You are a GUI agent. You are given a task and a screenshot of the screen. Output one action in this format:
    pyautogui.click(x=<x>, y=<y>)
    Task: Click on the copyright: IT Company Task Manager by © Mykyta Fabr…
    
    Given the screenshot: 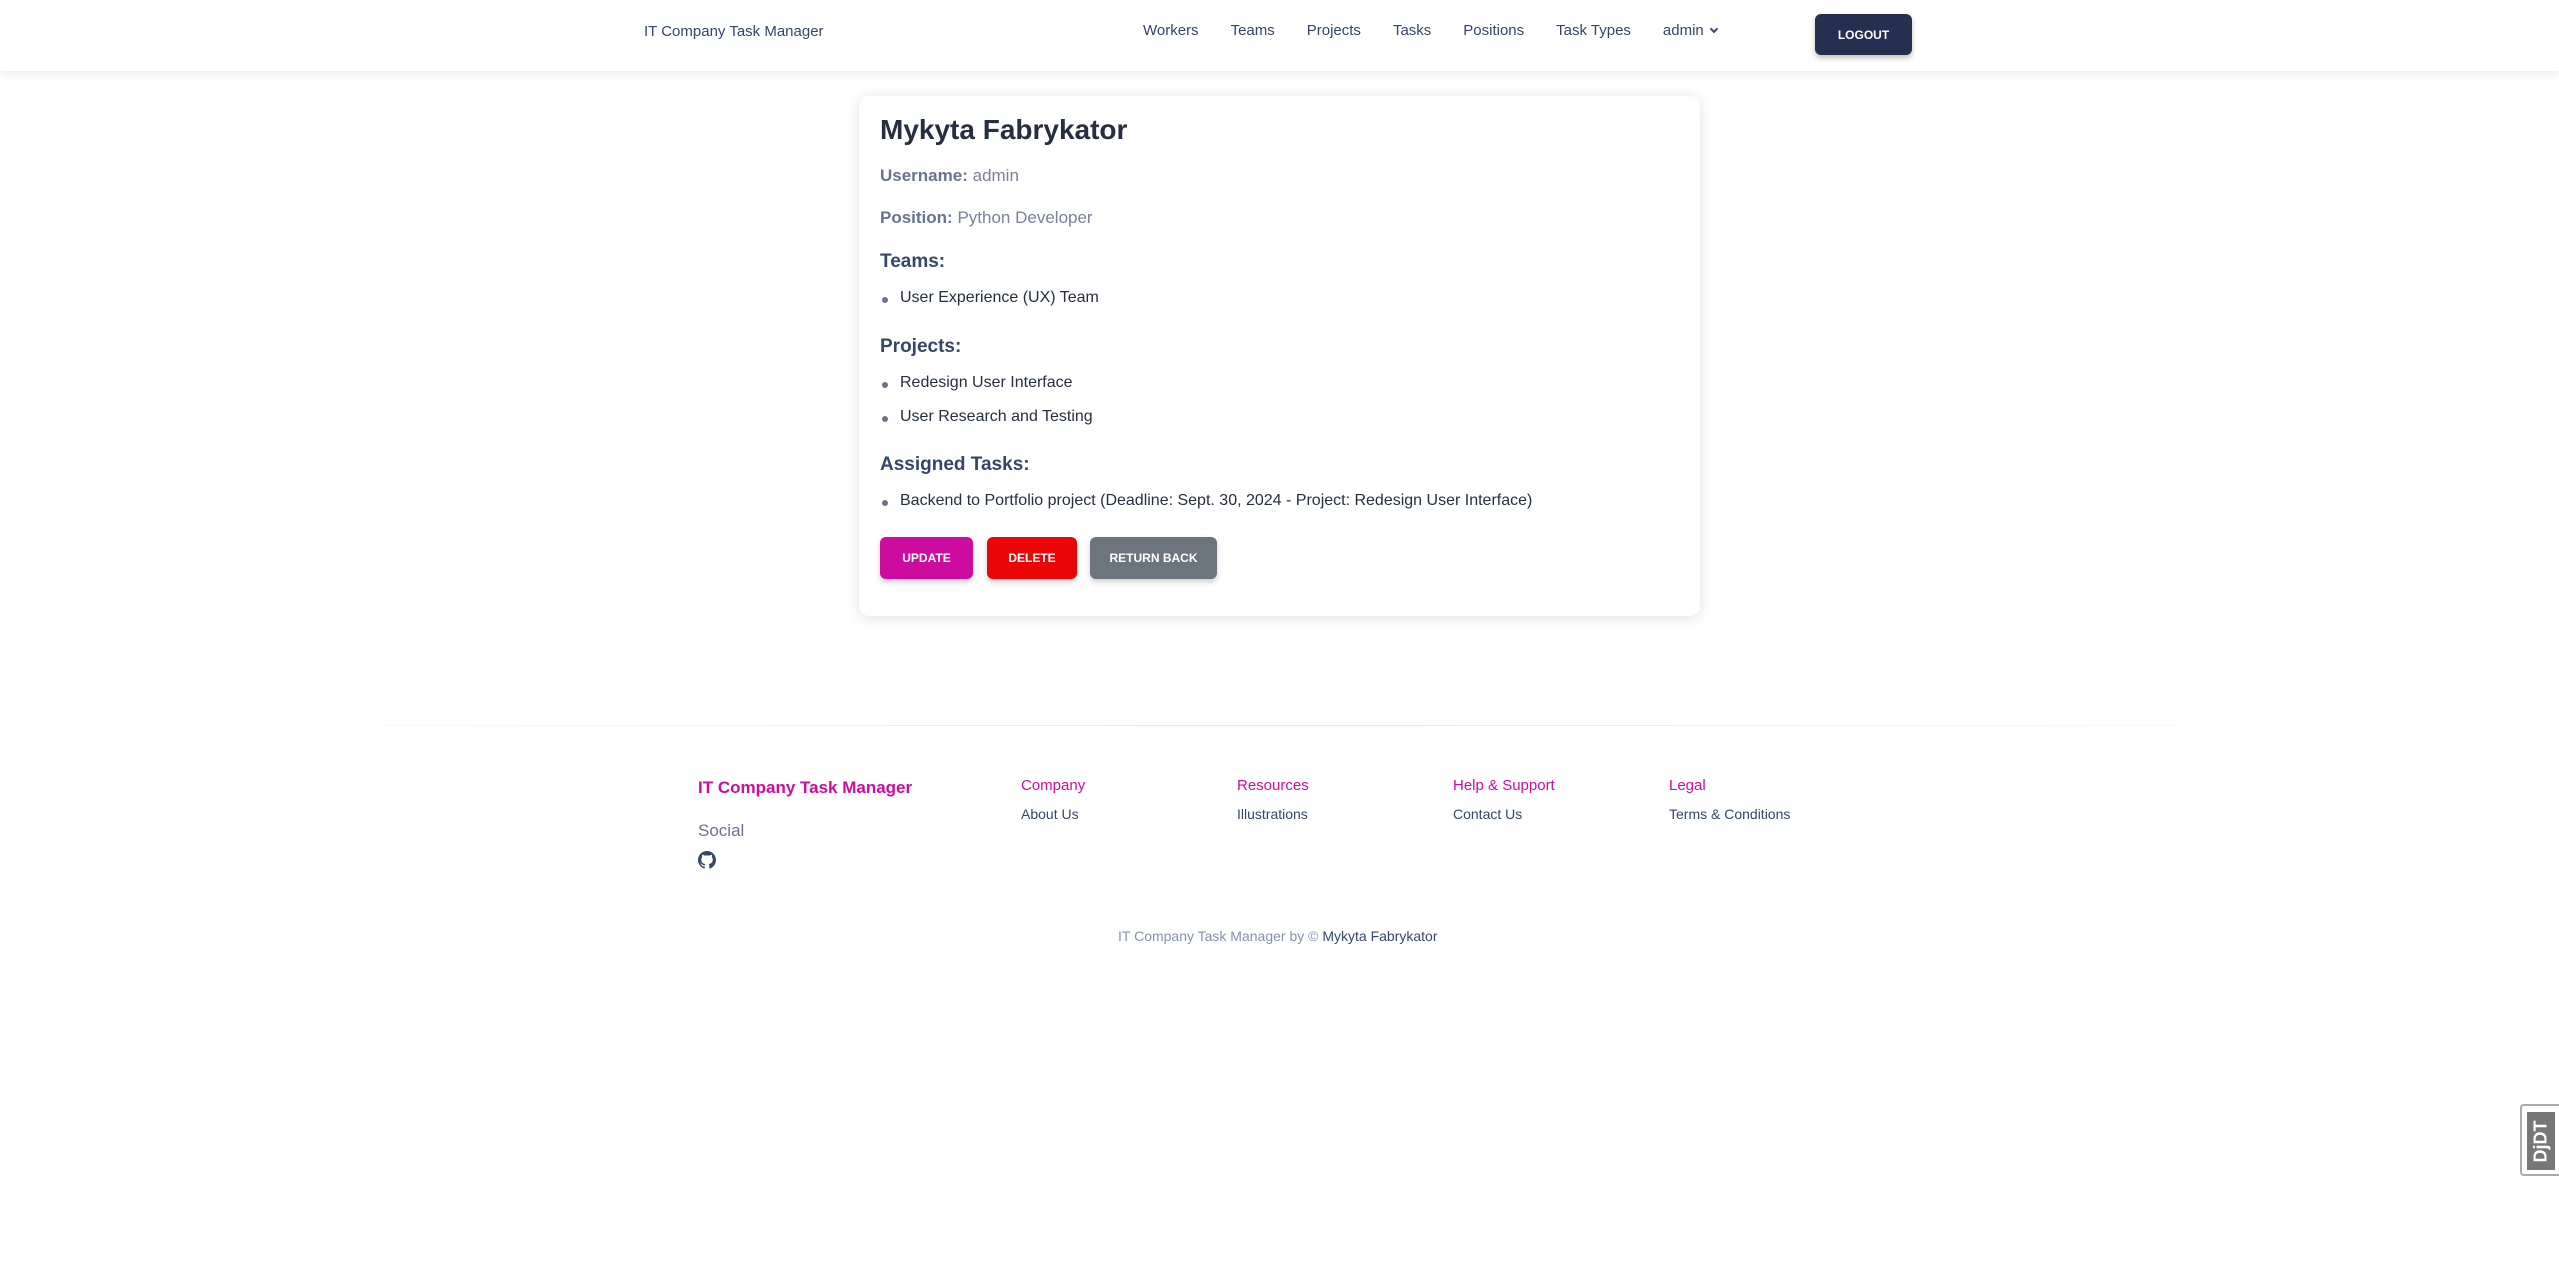 What is the action you would take?
    pyautogui.click(x=1277, y=936)
    